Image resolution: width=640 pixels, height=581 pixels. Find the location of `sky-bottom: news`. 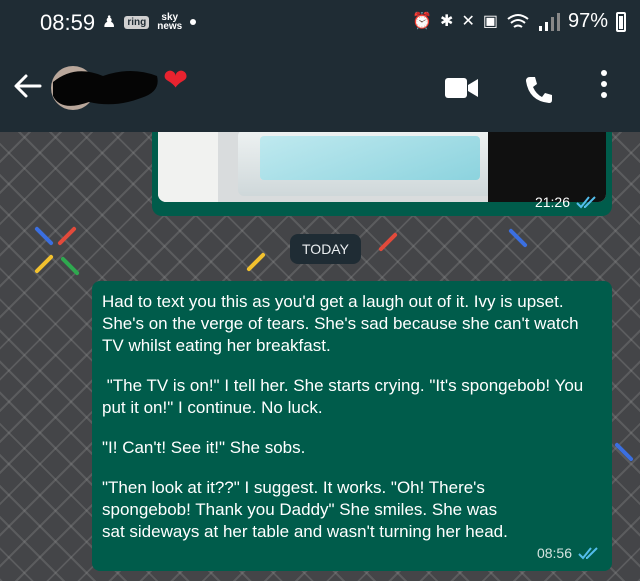

sky-bottom: news is located at coordinates (170, 26).